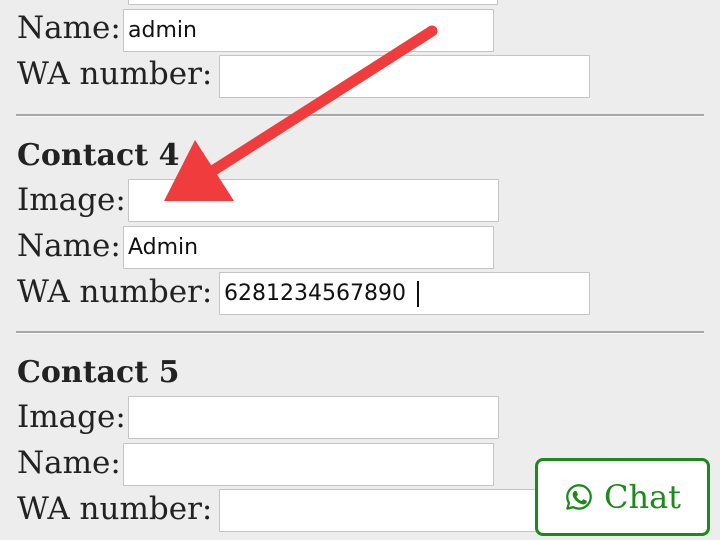 Image resolution: width=720 pixels, height=540 pixels. Describe the element at coordinates (313, 417) in the screenshot. I see `contact-5-image-field` at that location.